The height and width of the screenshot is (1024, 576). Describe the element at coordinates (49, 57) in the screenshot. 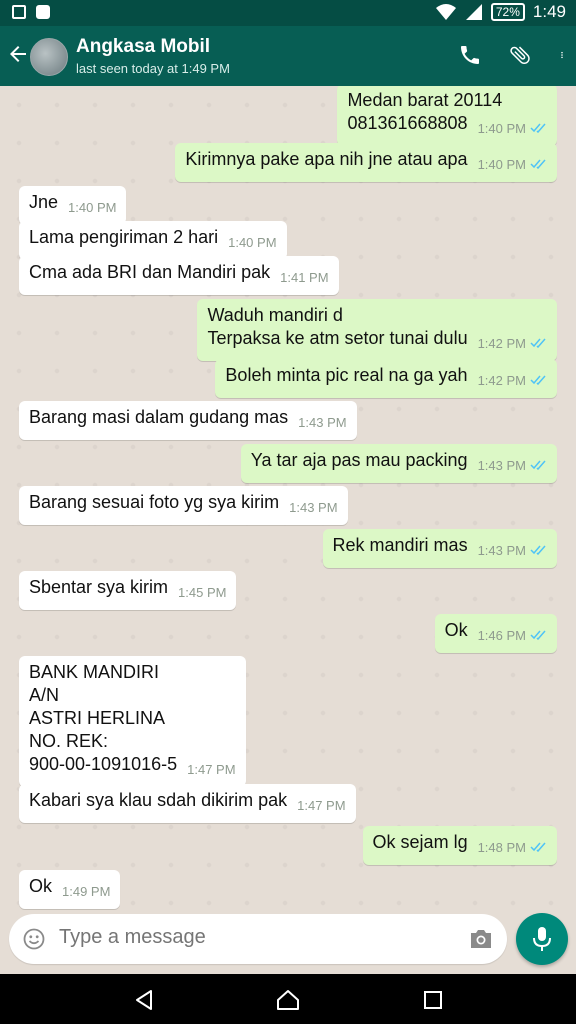

I see `avatar` at that location.